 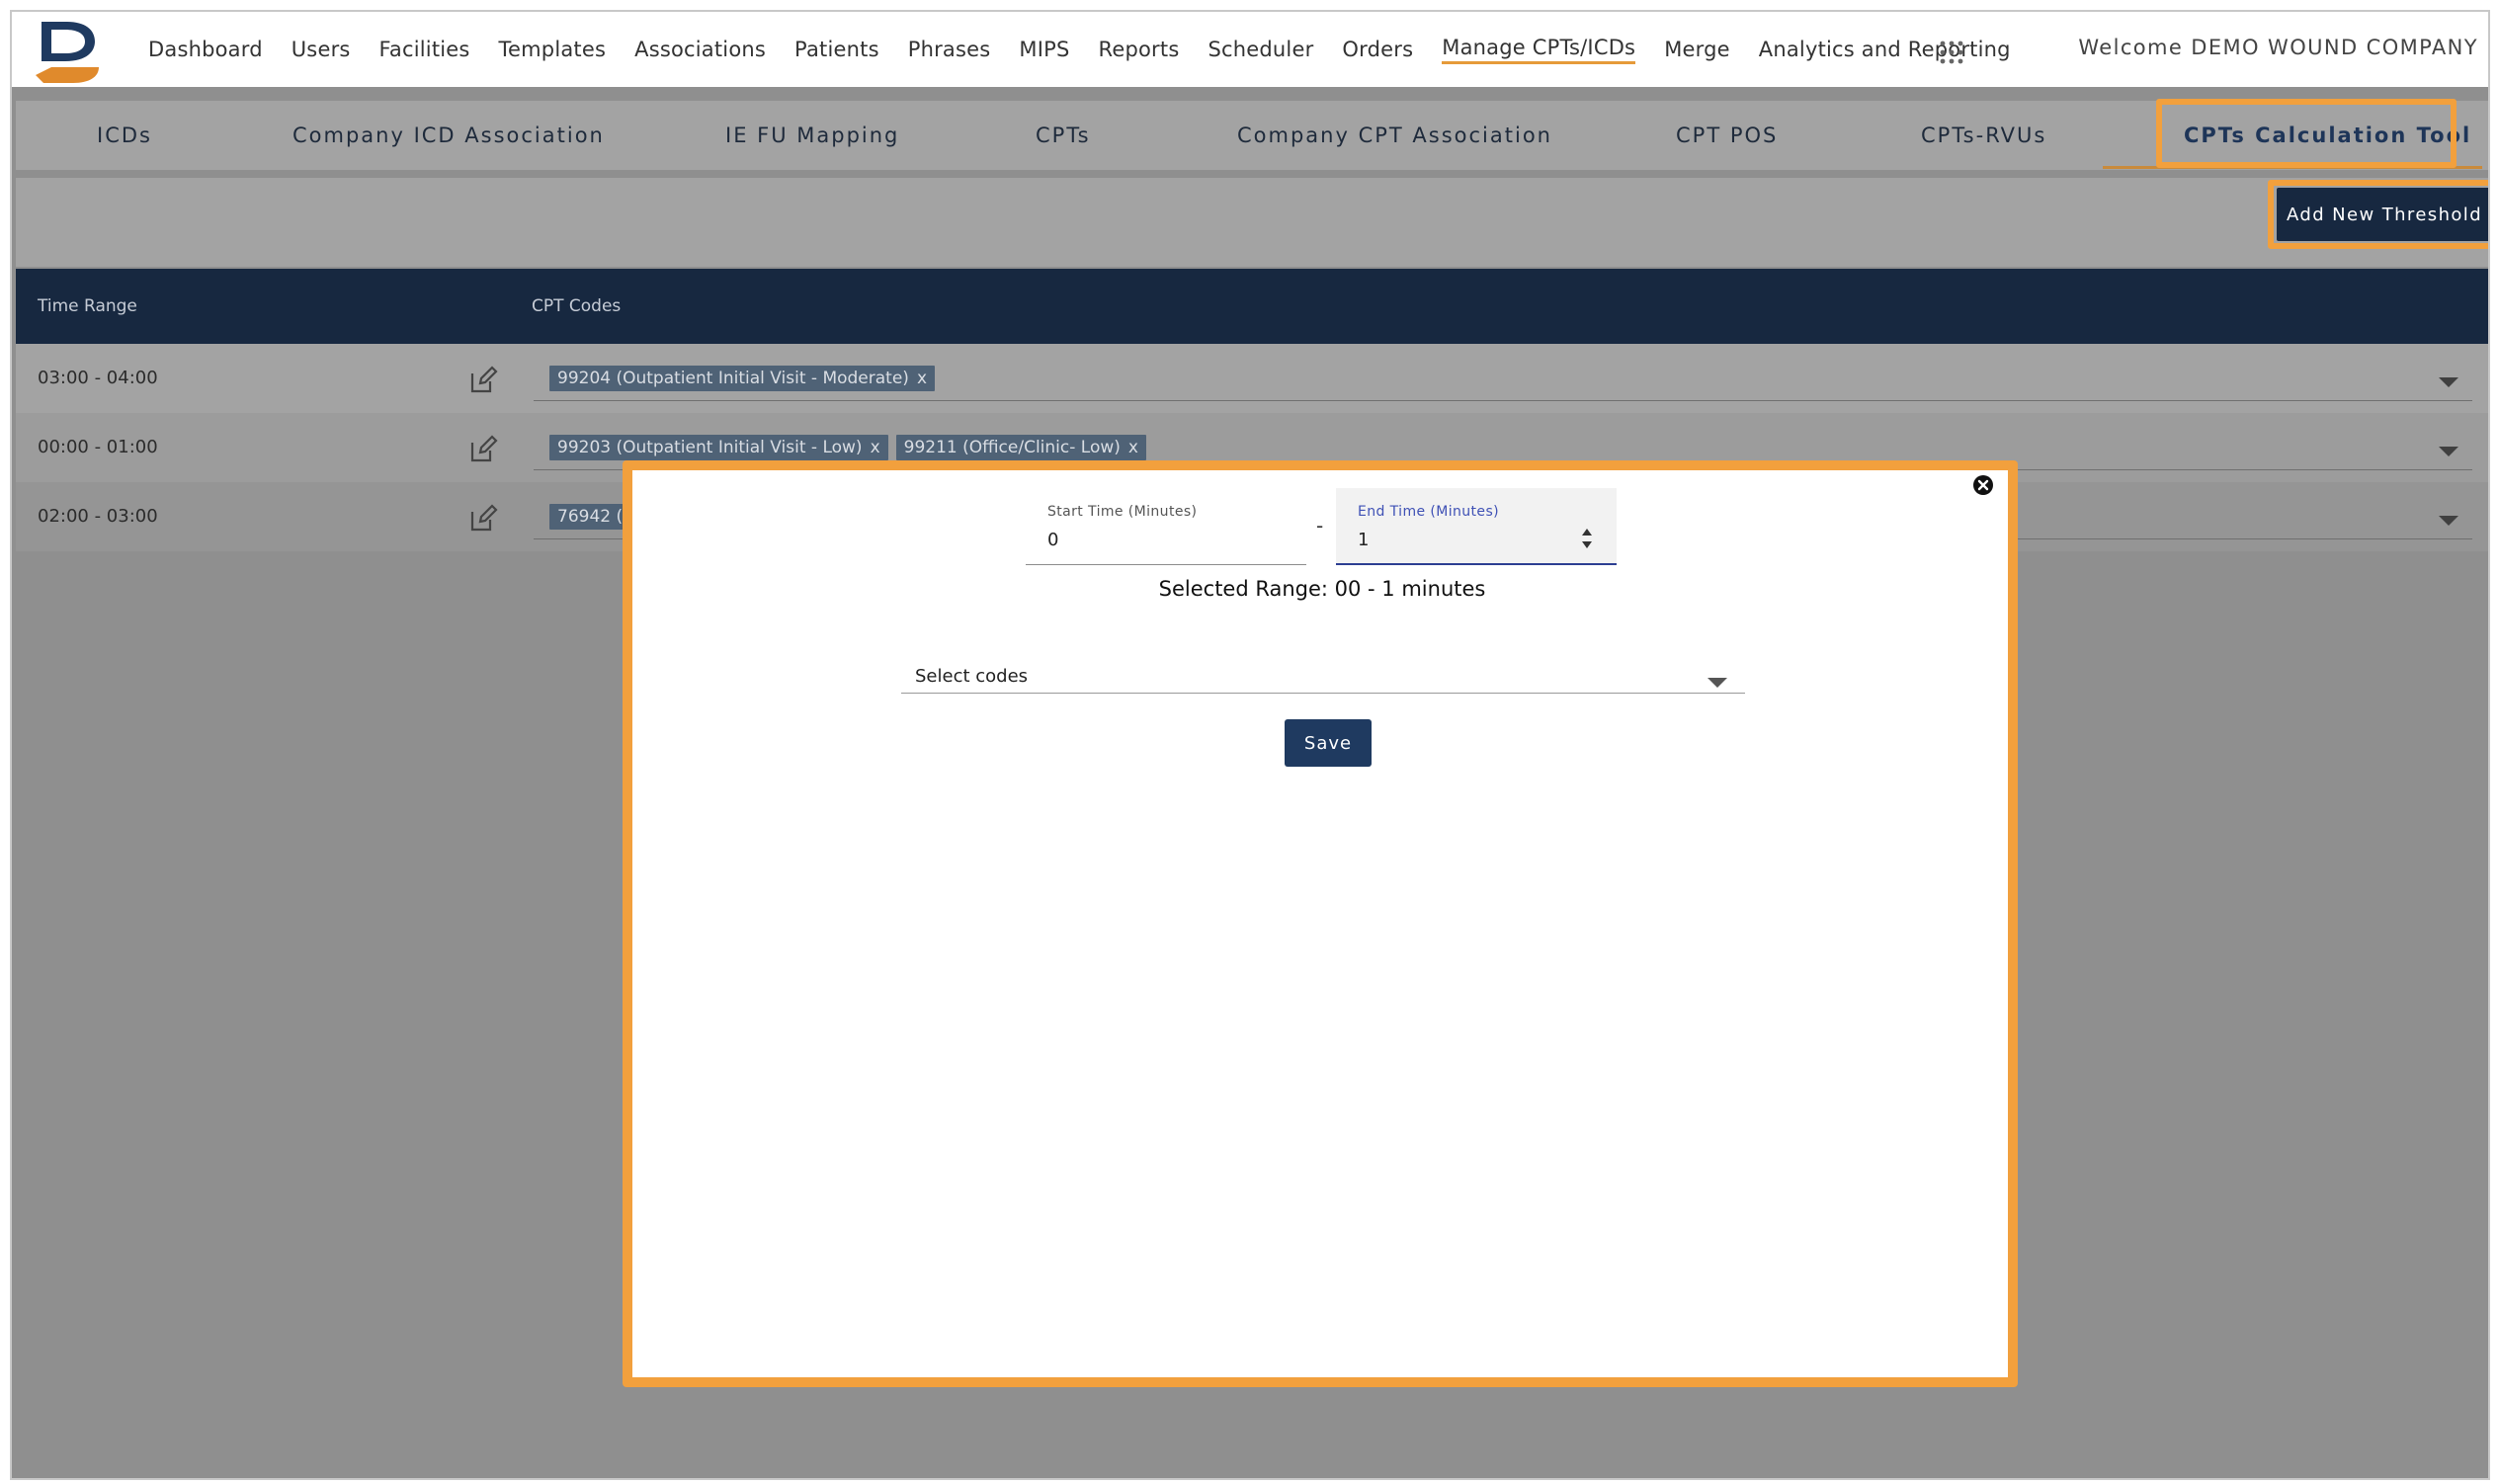 I want to click on end-time-input: 1, so click(x=1363, y=540).